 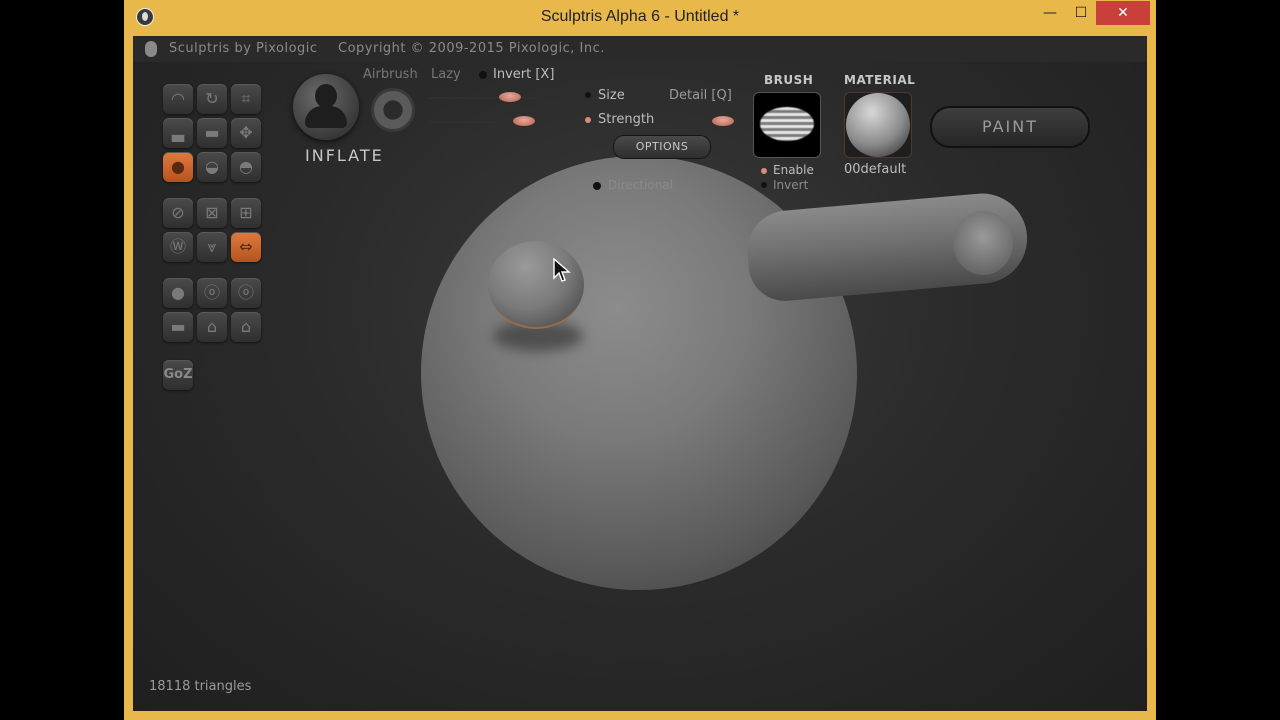 I want to click on invert-radio, so click(x=483, y=75).